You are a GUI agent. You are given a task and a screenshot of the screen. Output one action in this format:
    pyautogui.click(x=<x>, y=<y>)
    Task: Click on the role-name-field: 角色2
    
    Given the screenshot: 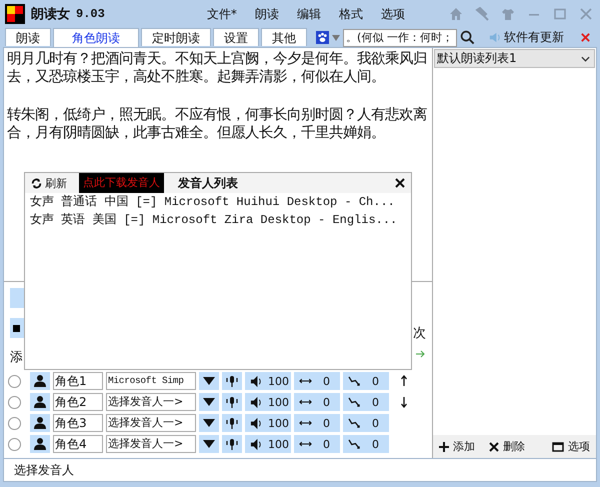 What is the action you would take?
    pyautogui.click(x=78, y=402)
    